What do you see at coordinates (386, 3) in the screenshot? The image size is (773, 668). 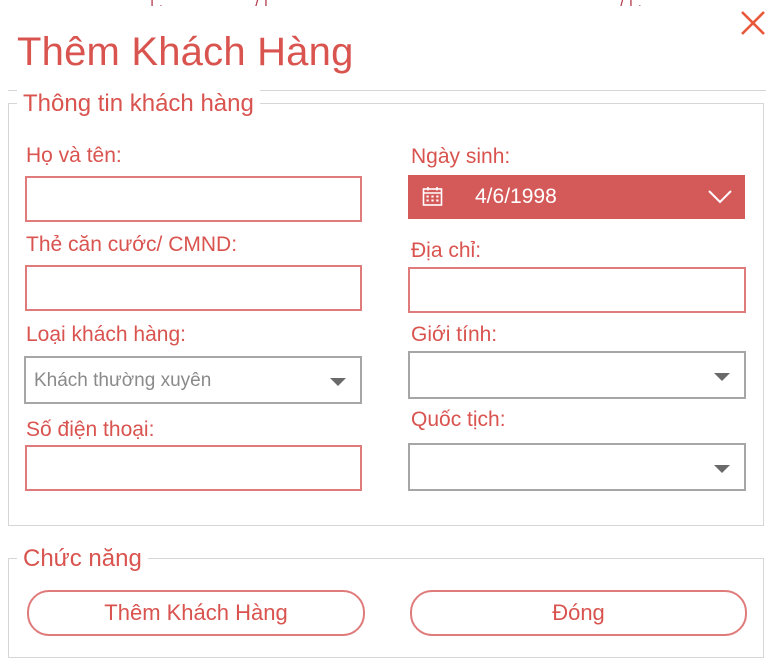 I see `background-window-strip: | , / | ________ / | ,` at bounding box center [386, 3].